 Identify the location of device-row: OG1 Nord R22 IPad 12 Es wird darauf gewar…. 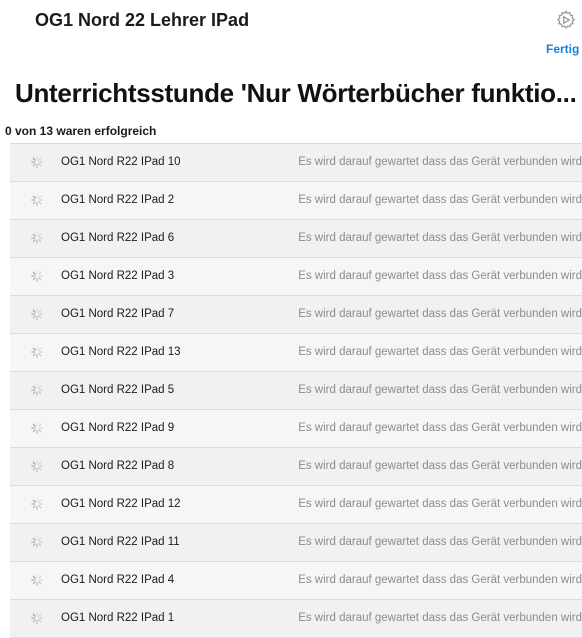
(296, 505).